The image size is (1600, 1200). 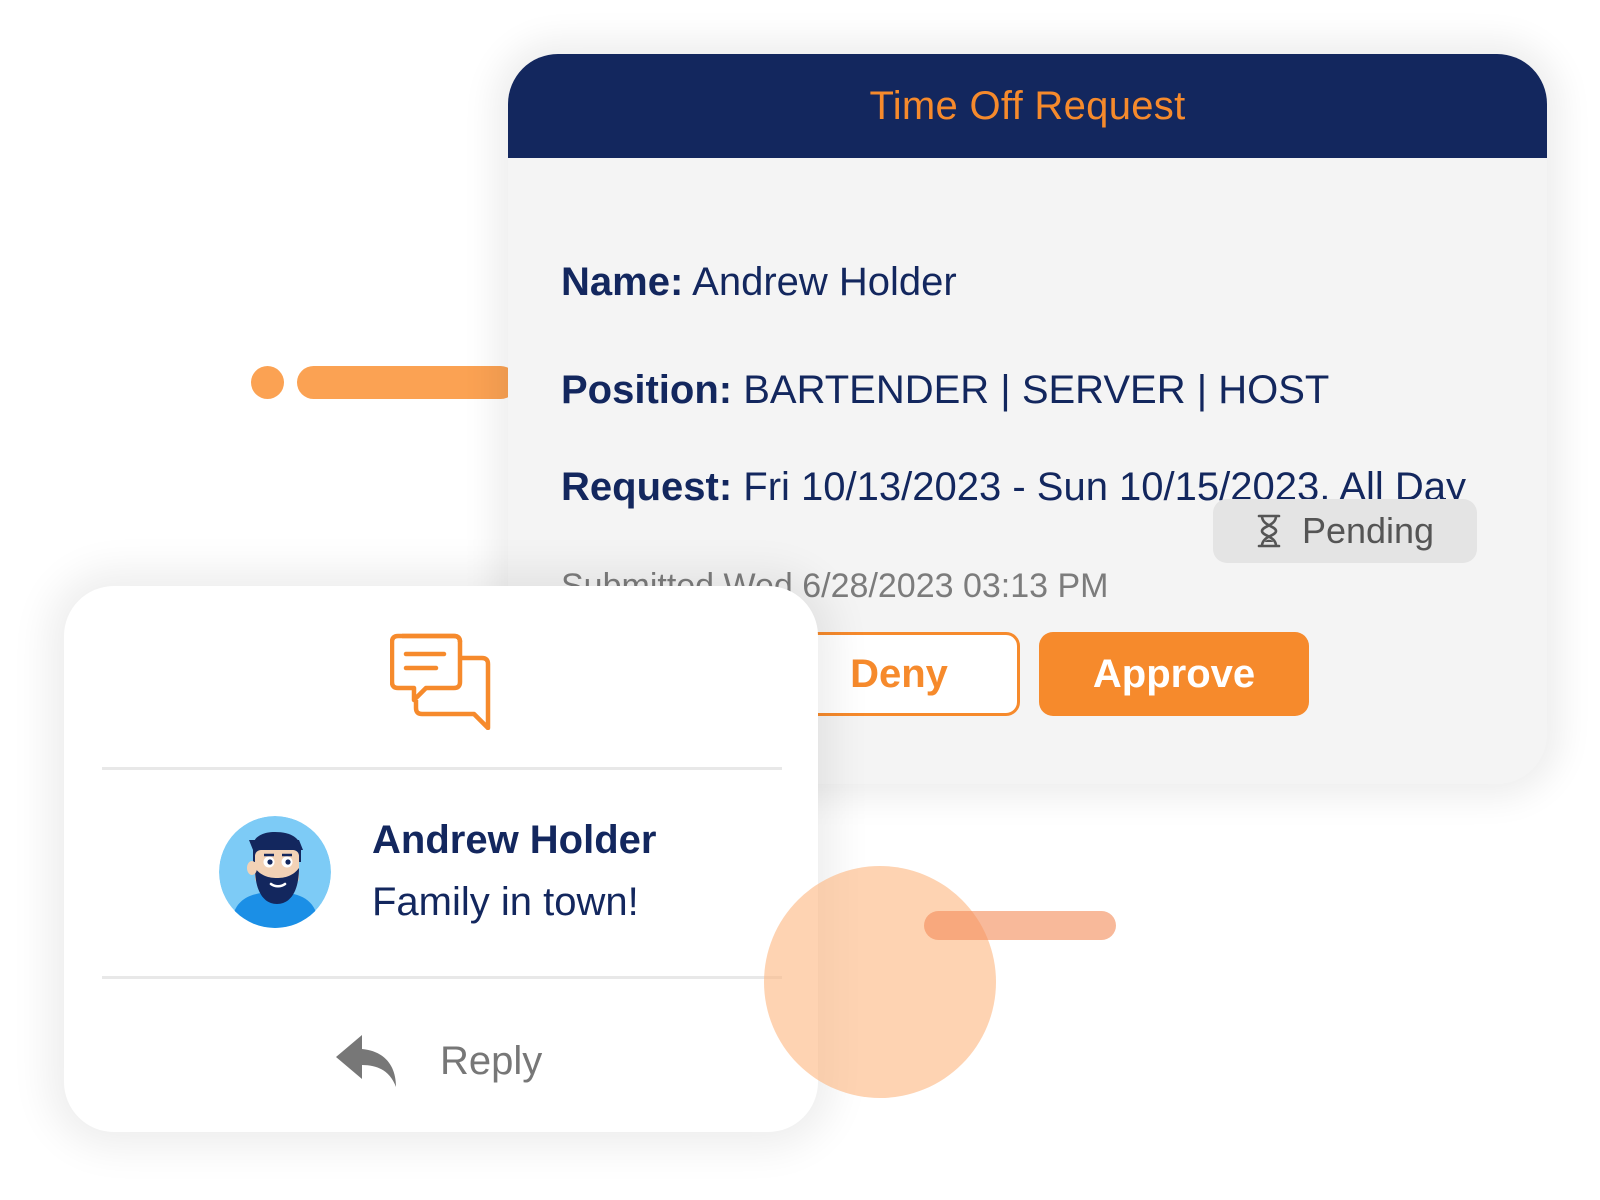 I want to click on sender-name: Andrew Holder, so click(x=514, y=840).